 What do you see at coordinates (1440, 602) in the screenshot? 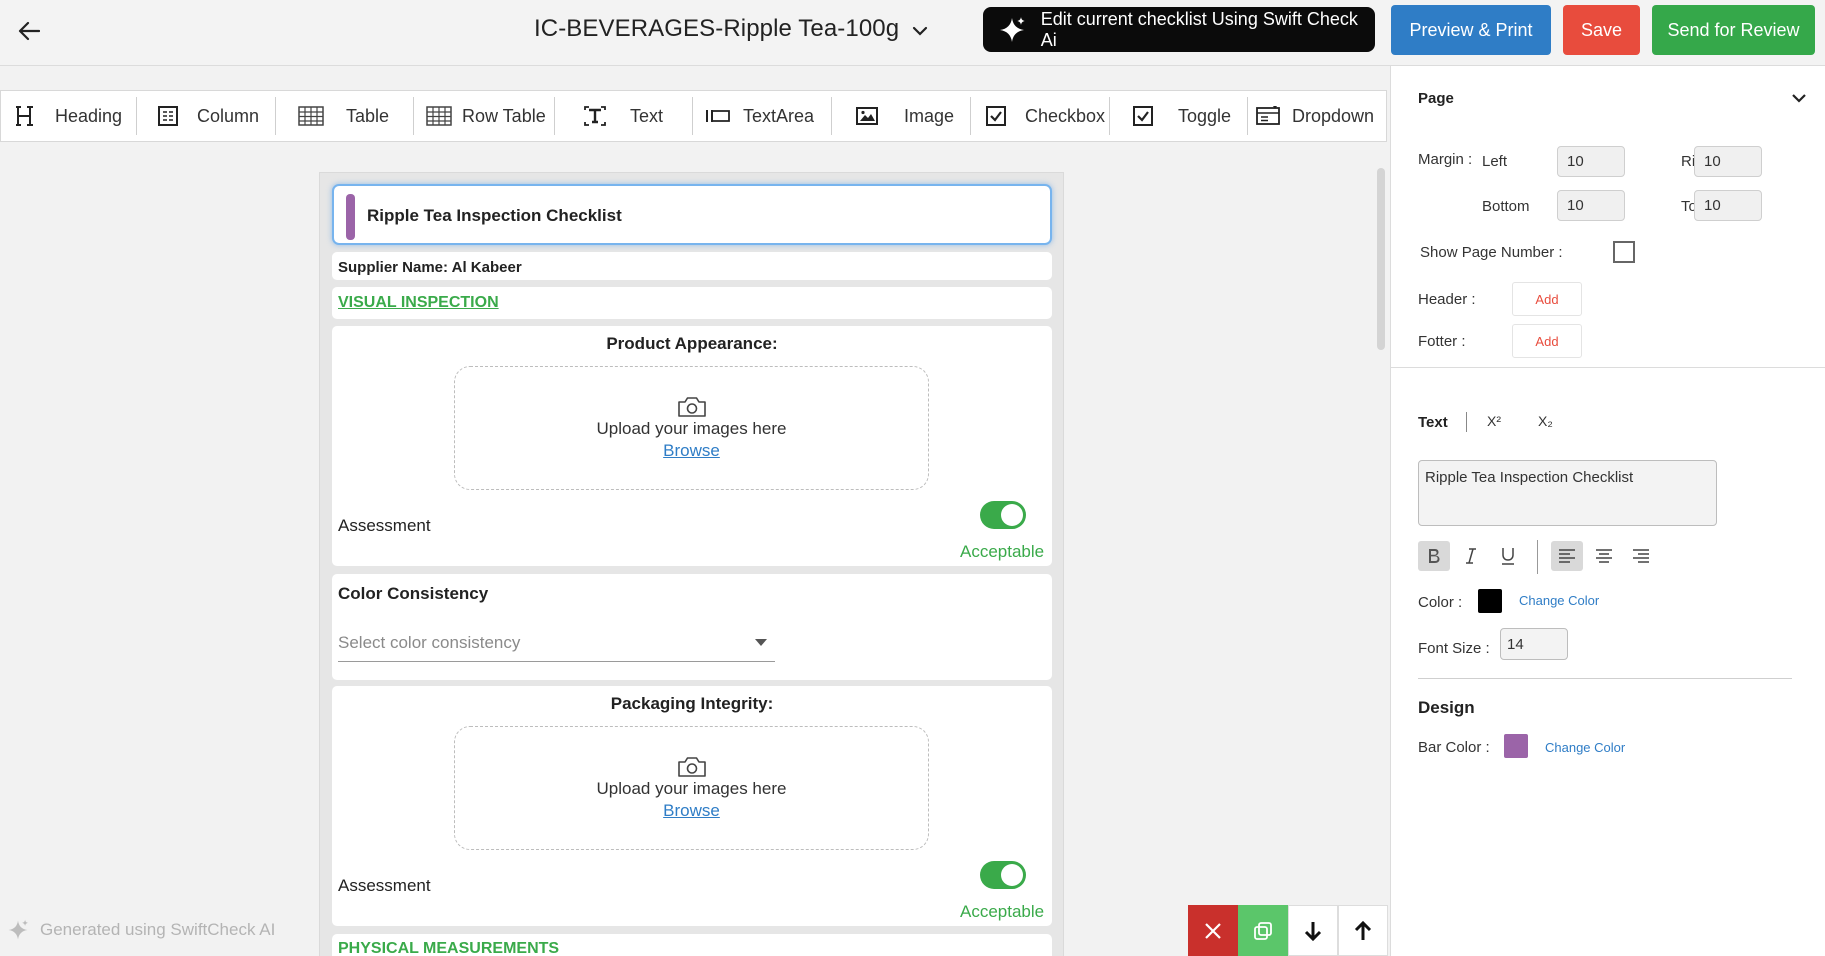
I see `text-color-label: Color :` at bounding box center [1440, 602].